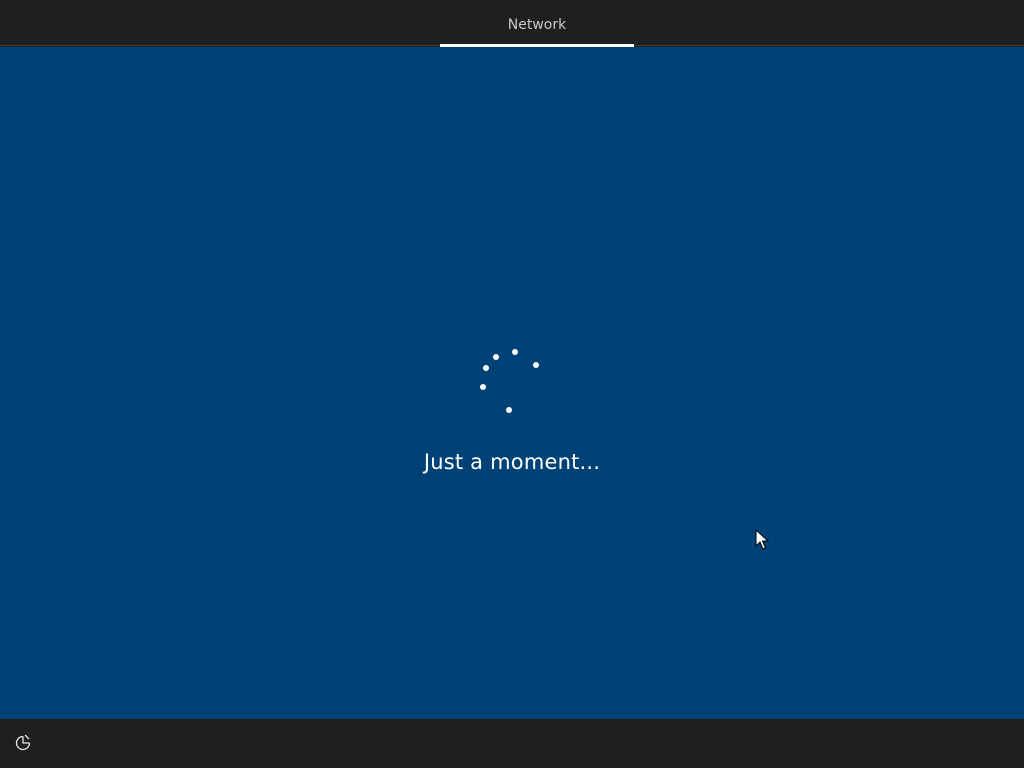  I want to click on loading-spinner-icon, so click(512, 380).